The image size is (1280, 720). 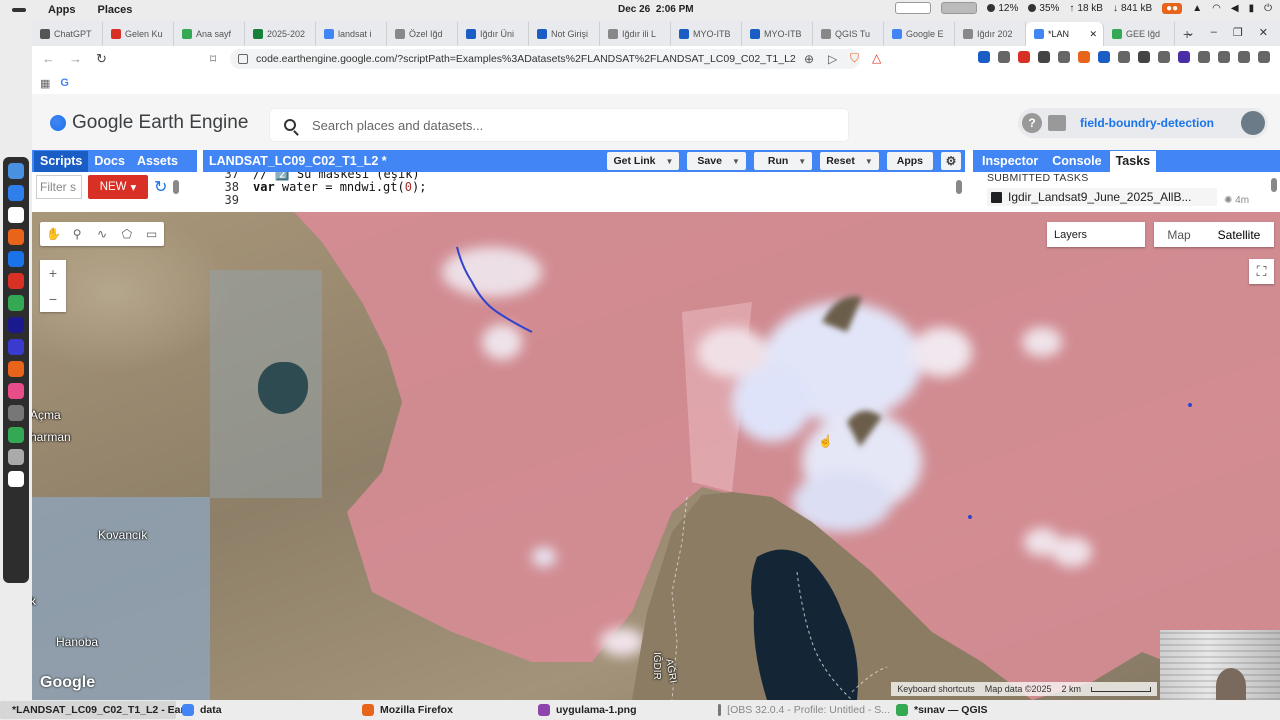 What do you see at coordinates (62, 10) in the screenshot?
I see `apps-menu: Apps` at bounding box center [62, 10].